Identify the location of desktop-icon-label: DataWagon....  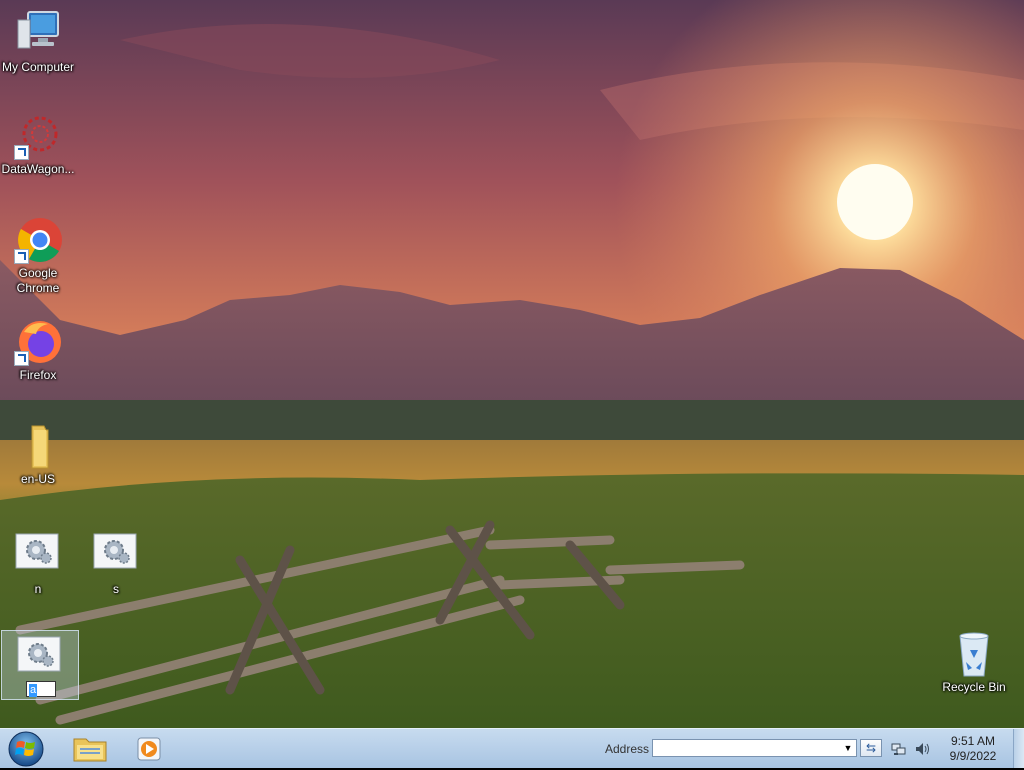
(38, 169).